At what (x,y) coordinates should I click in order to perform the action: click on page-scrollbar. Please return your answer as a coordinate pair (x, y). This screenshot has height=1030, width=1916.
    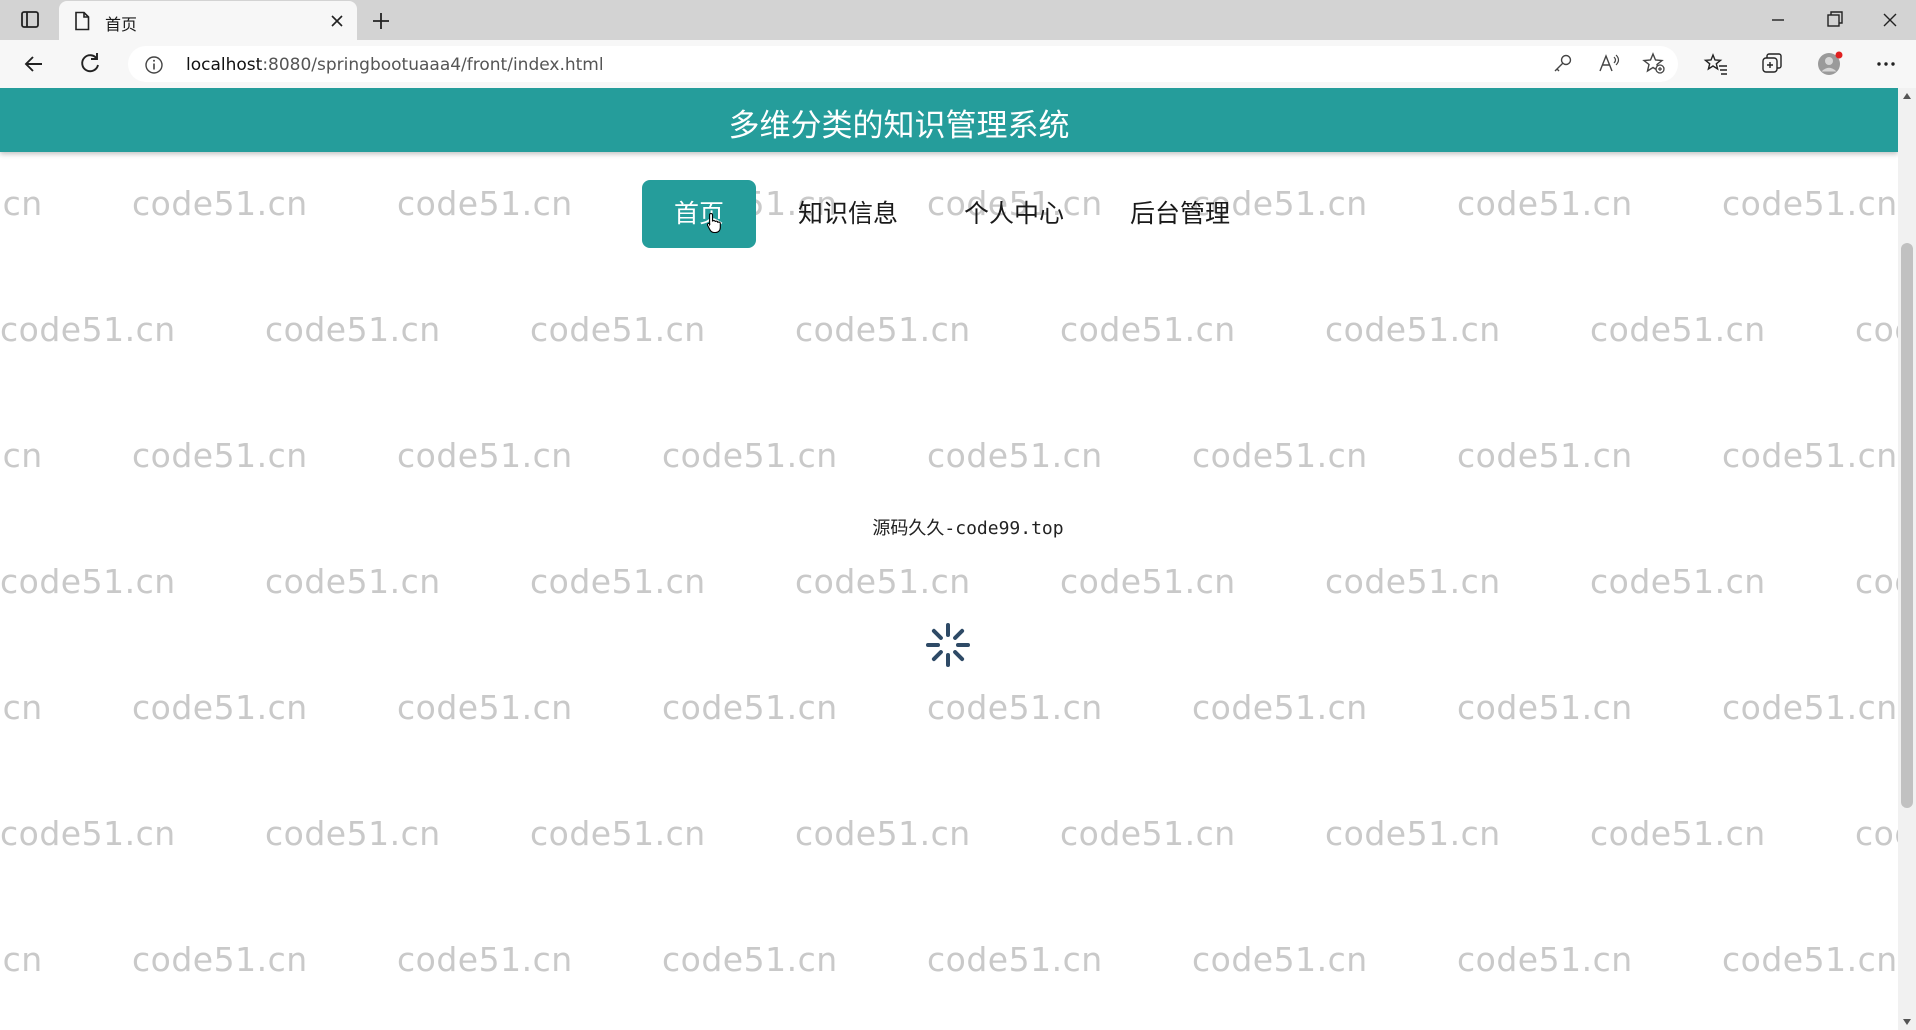
    Looking at the image, I should click on (1907, 559).